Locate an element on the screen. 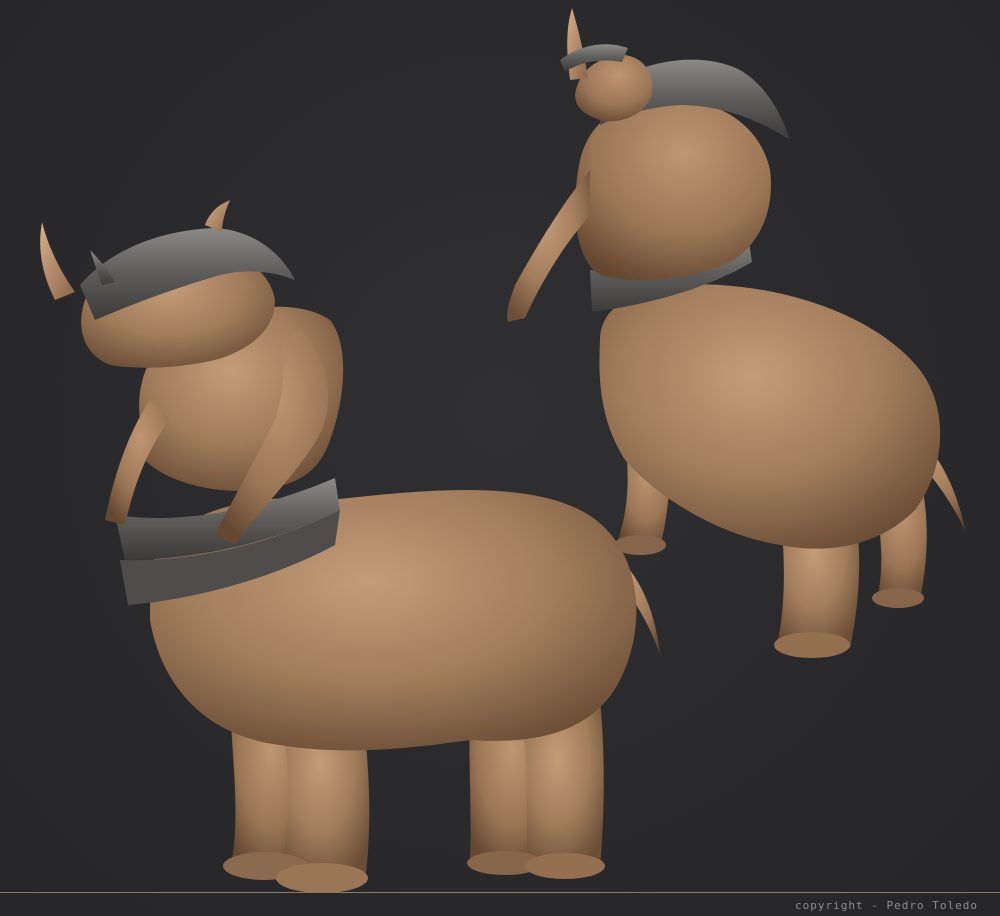 This screenshot has width=1000, height=916. copyright-text: copyright - Pedro Toledo is located at coordinates (886, 905).